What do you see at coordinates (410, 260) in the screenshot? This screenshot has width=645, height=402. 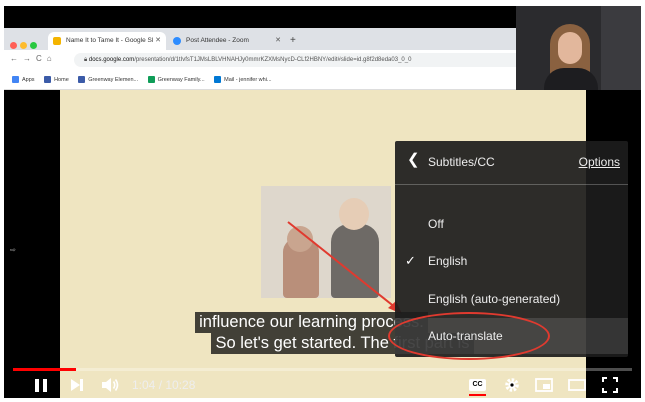 I see `check-icon: ✓` at bounding box center [410, 260].